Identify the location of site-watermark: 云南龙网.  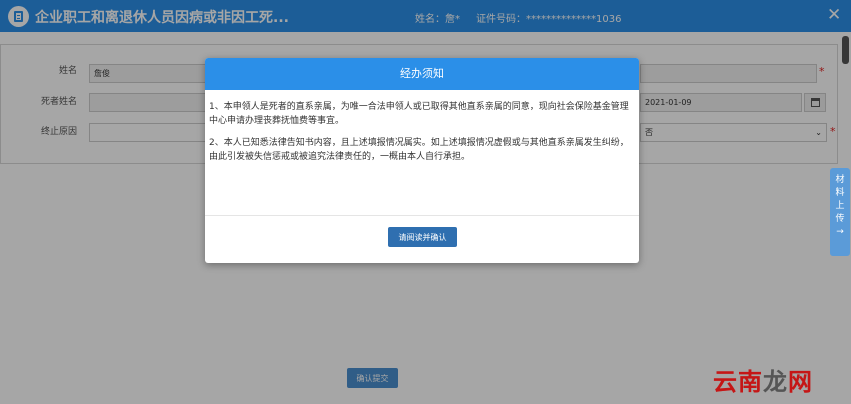
(763, 379).